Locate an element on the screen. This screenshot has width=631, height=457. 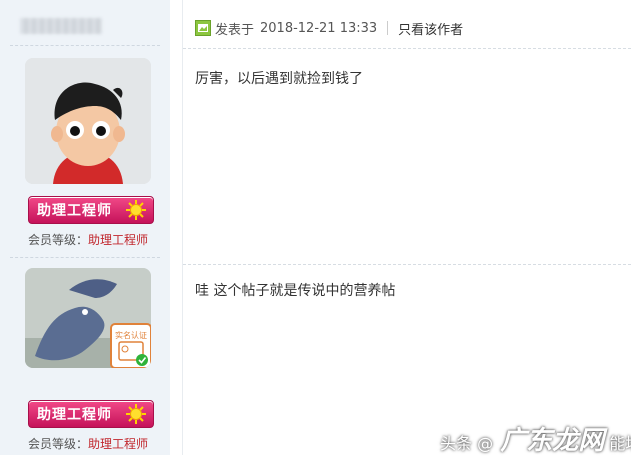
avatar: 实名认证 is located at coordinates (88, 318).